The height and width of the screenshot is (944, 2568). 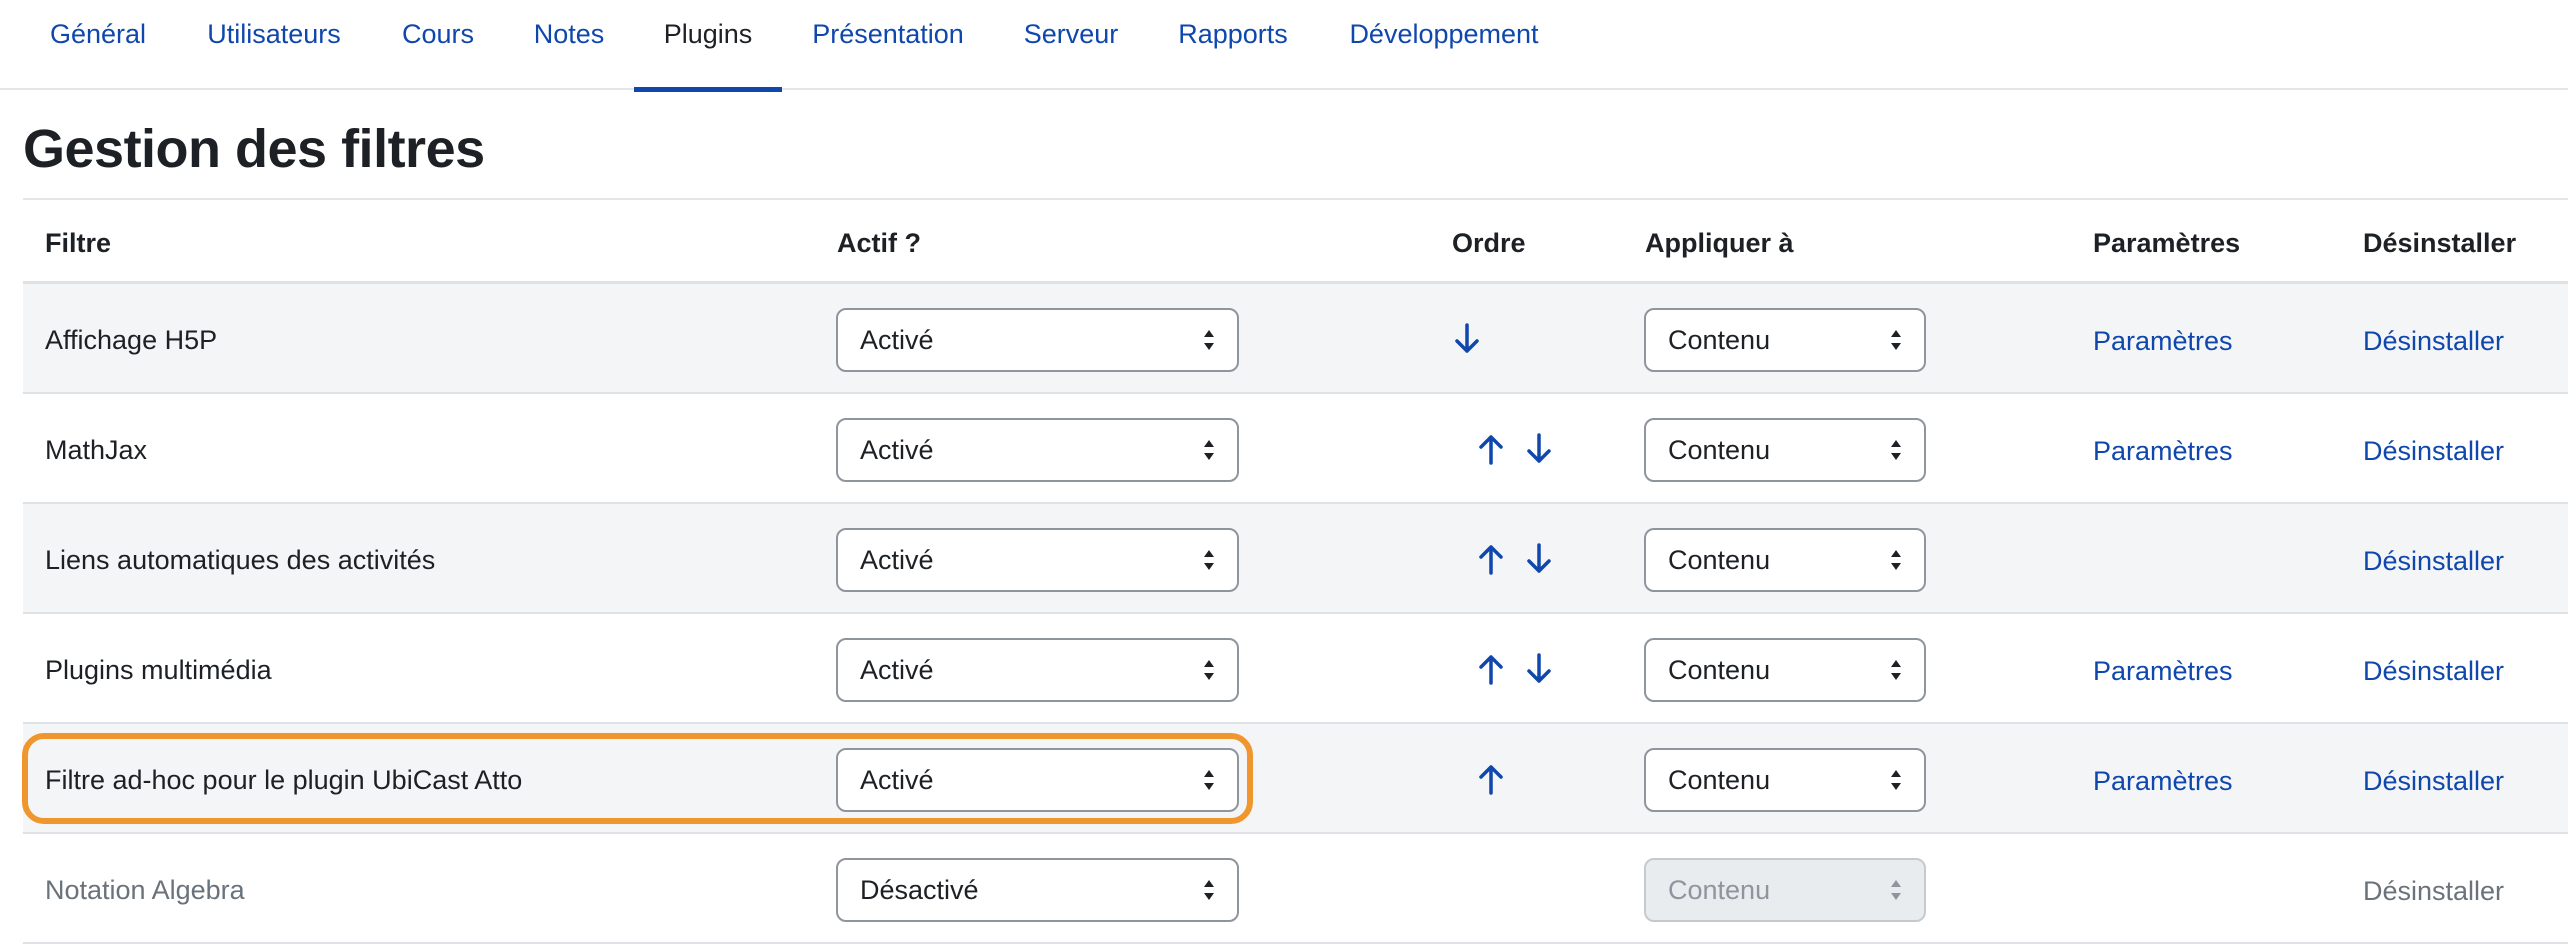 What do you see at coordinates (145, 890) in the screenshot?
I see `filter-name: Notation Algebra` at bounding box center [145, 890].